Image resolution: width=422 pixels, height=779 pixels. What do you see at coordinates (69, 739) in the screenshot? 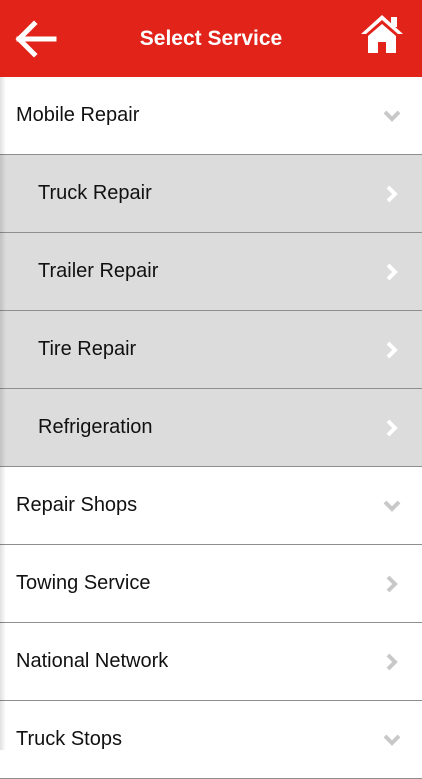
I see `service-label: Truck Stops` at bounding box center [69, 739].